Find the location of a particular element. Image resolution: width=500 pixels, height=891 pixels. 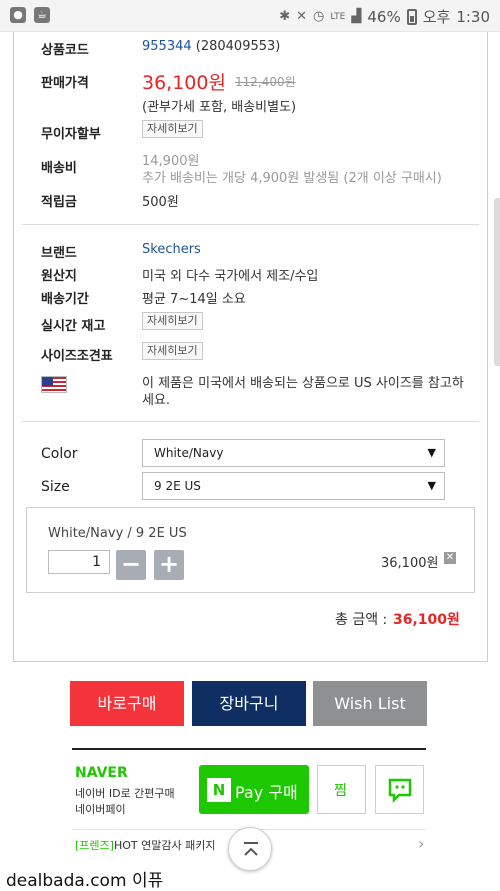

remove-option-icon: ✕ is located at coordinates (450, 558).